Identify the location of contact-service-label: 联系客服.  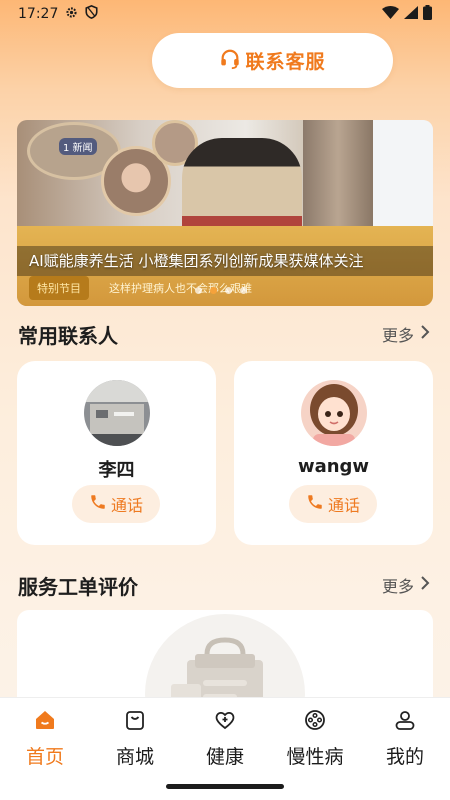
(285, 62).